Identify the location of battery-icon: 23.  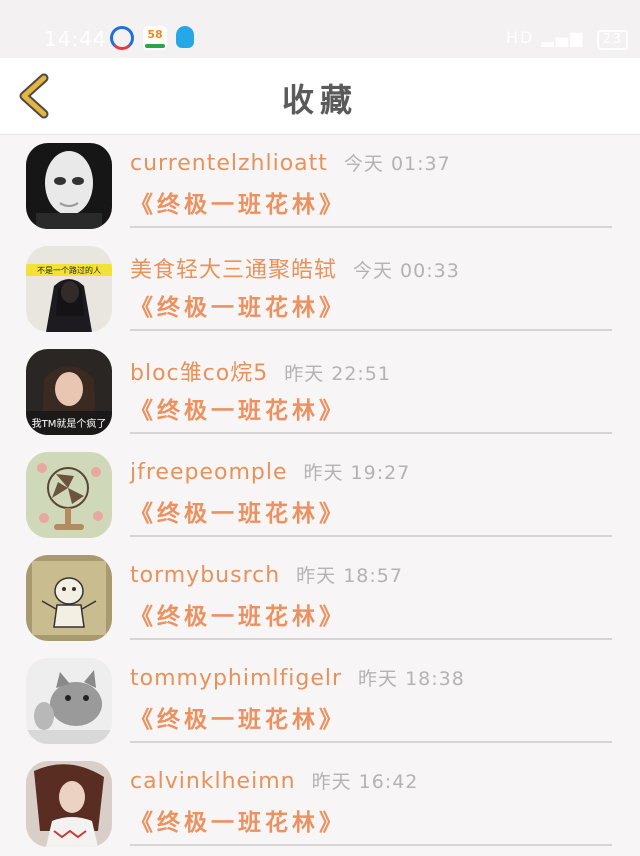
(612, 40).